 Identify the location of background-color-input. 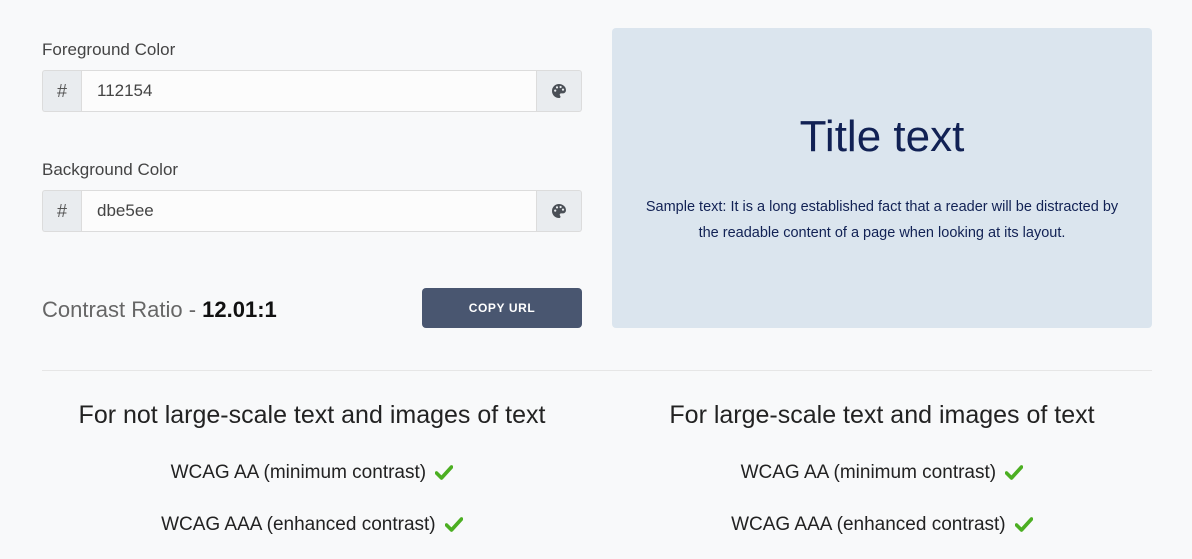
(309, 211).